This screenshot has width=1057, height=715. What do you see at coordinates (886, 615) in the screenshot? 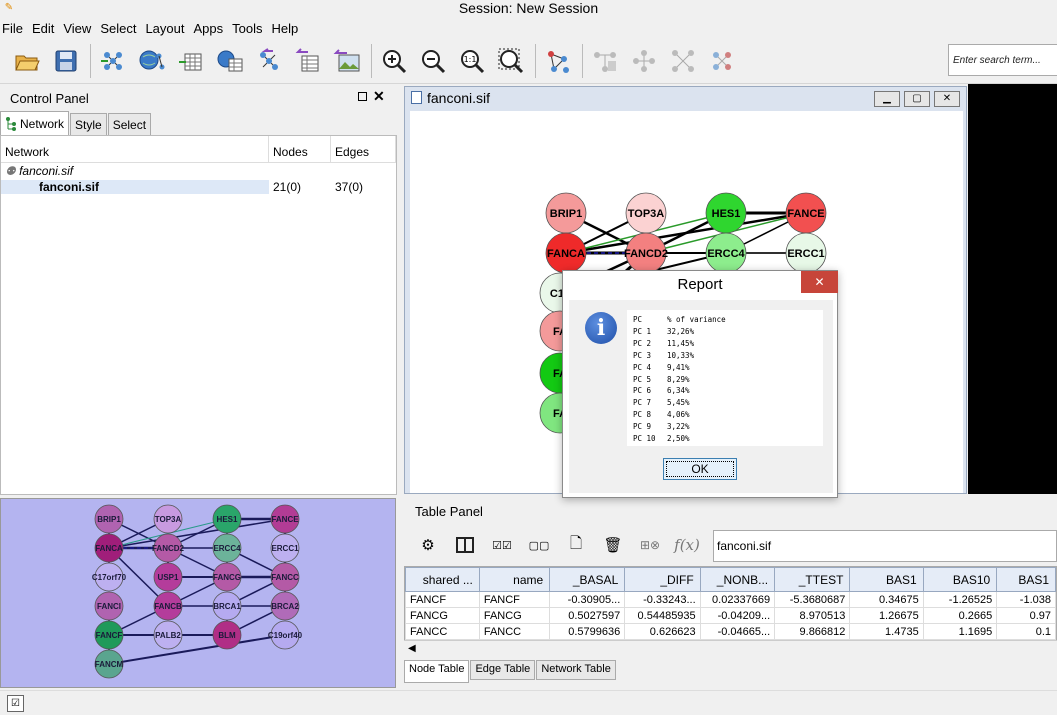
I see `table-cell: 1.26675` at bounding box center [886, 615].